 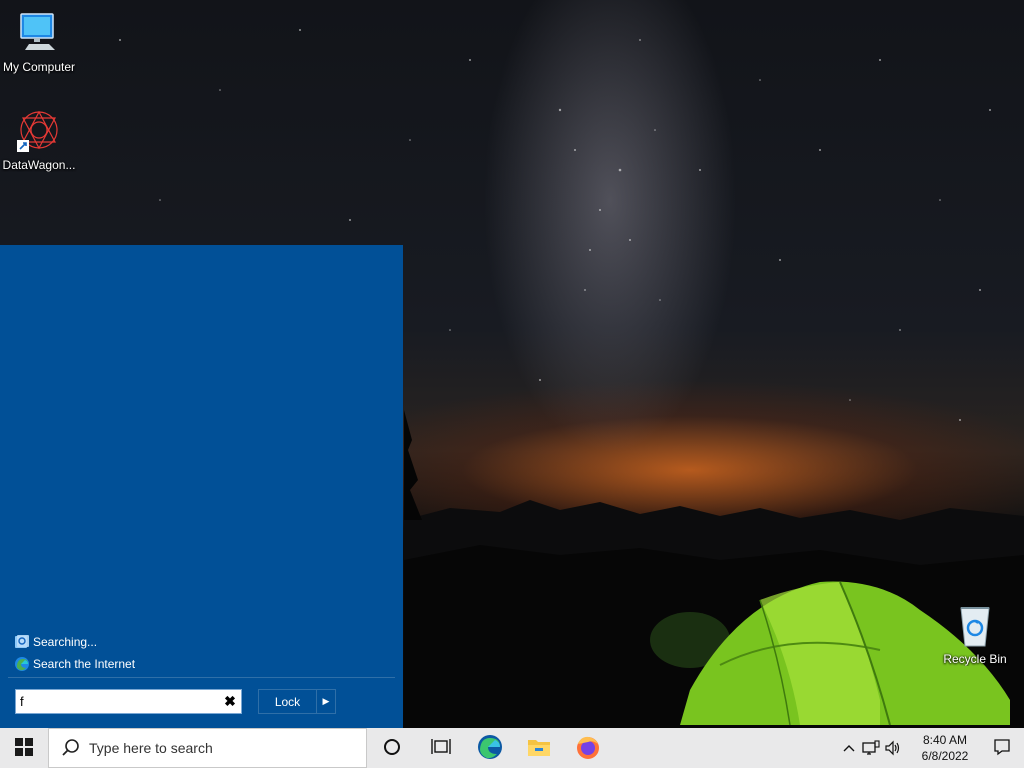 I want to click on task-view-icon, so click(x=440, y=748).